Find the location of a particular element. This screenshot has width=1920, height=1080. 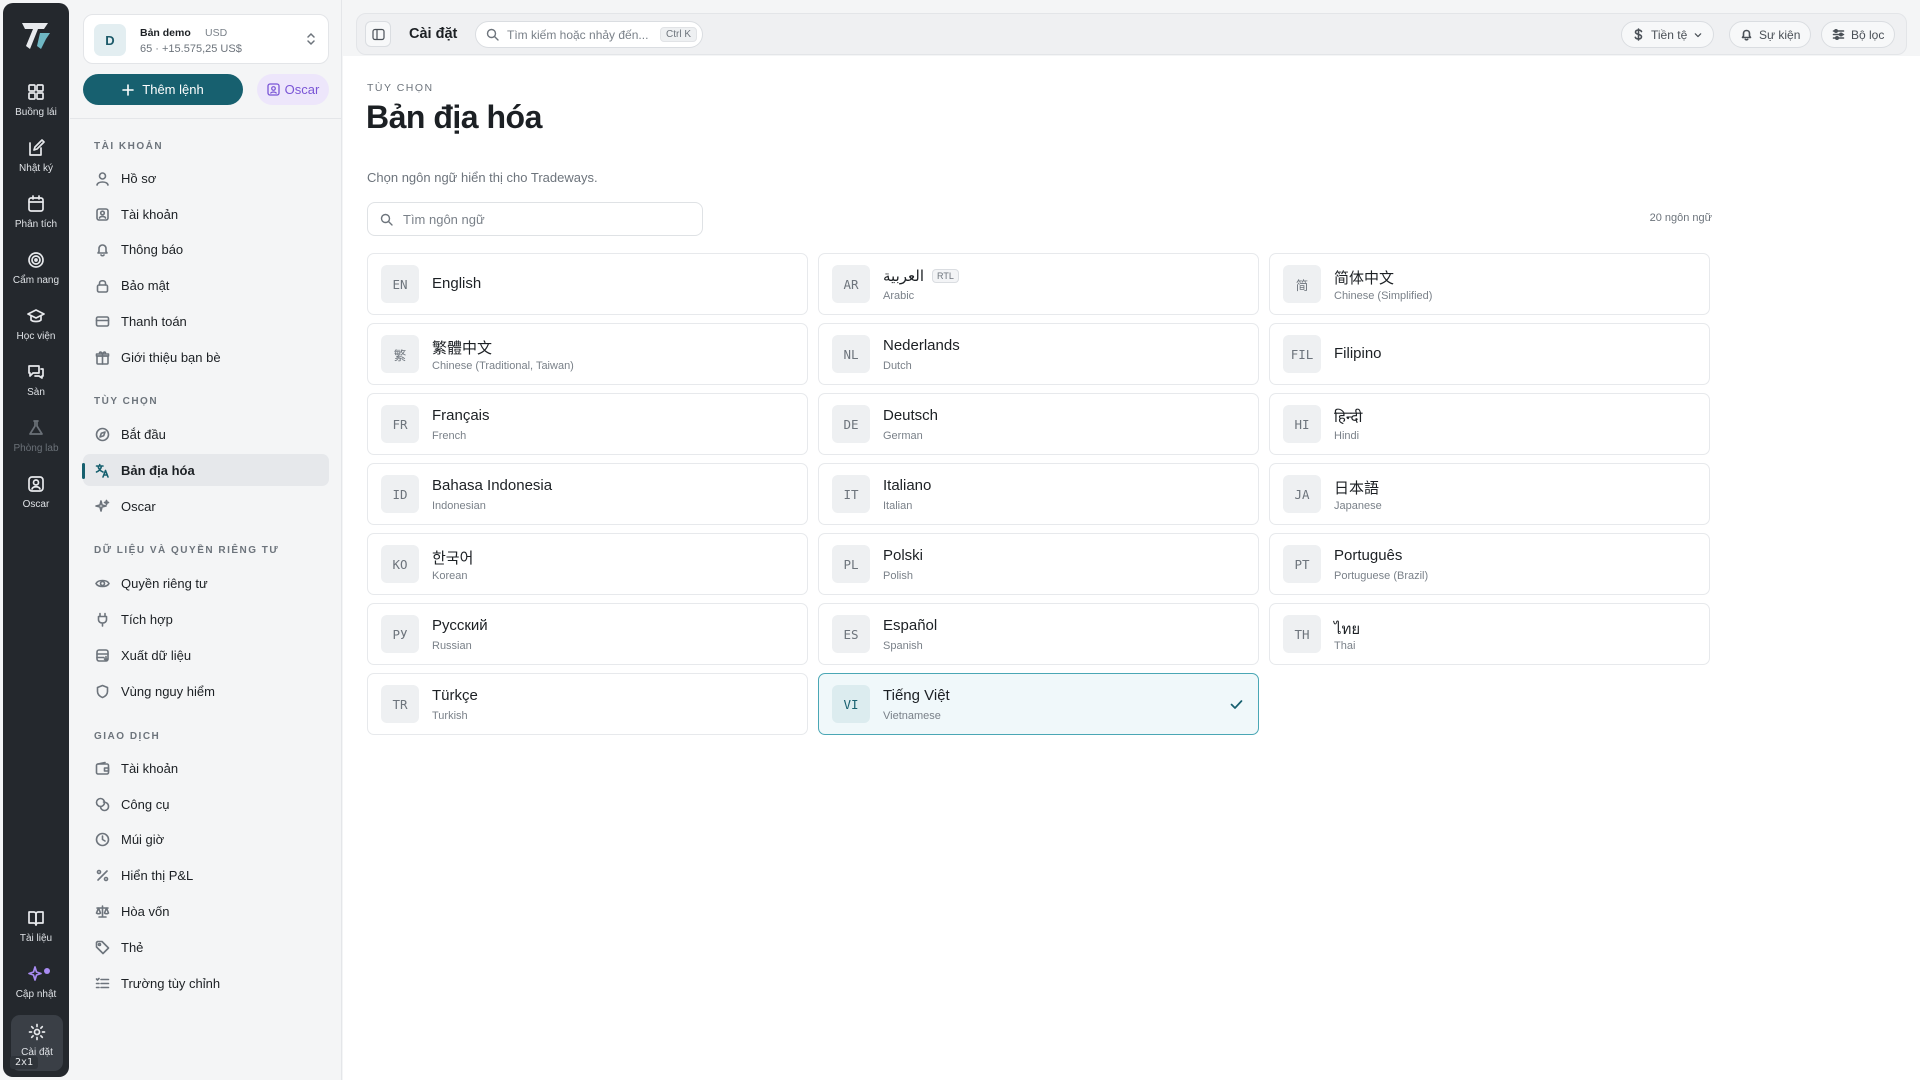

language-native-name: Tiếng Việt is located at coordinates (916, 695).